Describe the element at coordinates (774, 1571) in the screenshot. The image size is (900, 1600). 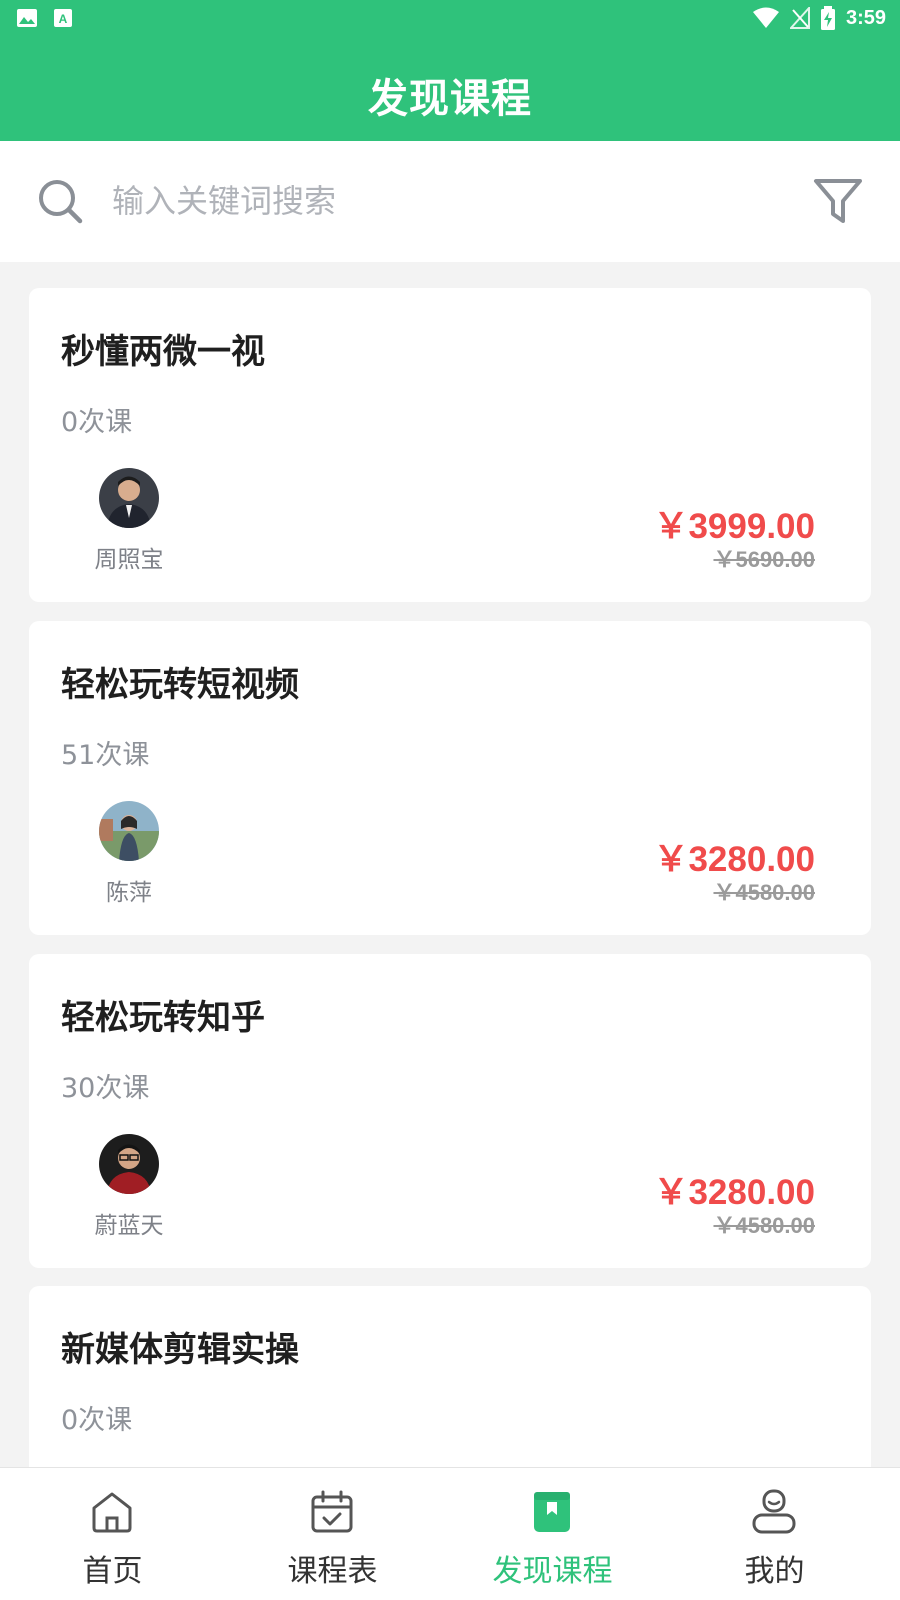
I see `tab-label: 我的` at that location.